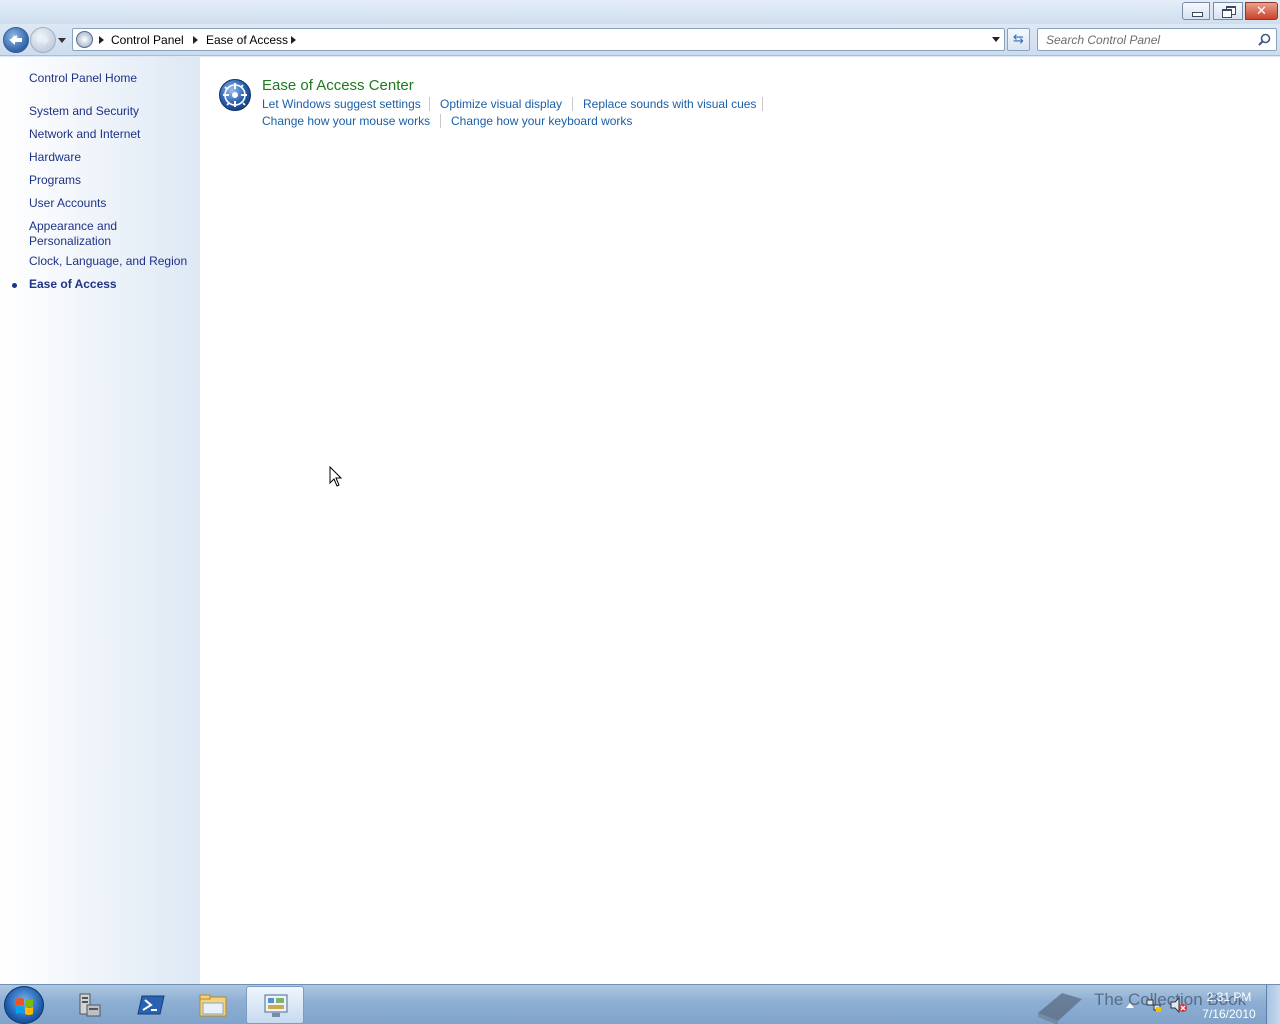  I want to click on task-link-let-windows-suggest-settings: Let Windows suggest settings, so click(341, 104).